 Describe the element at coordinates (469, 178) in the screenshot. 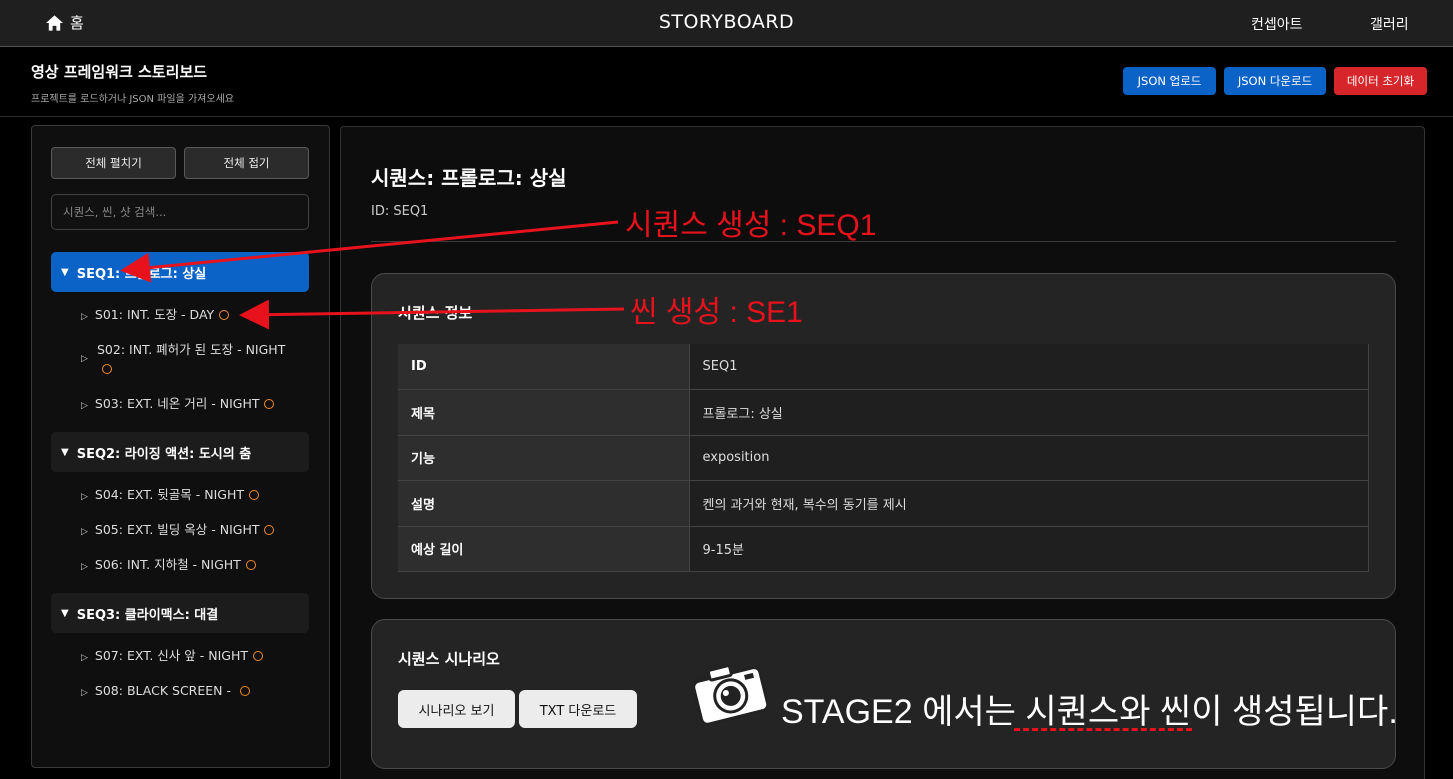

I see `sequence-title: 시퀀스: 프롤로그: 상실` at that location.